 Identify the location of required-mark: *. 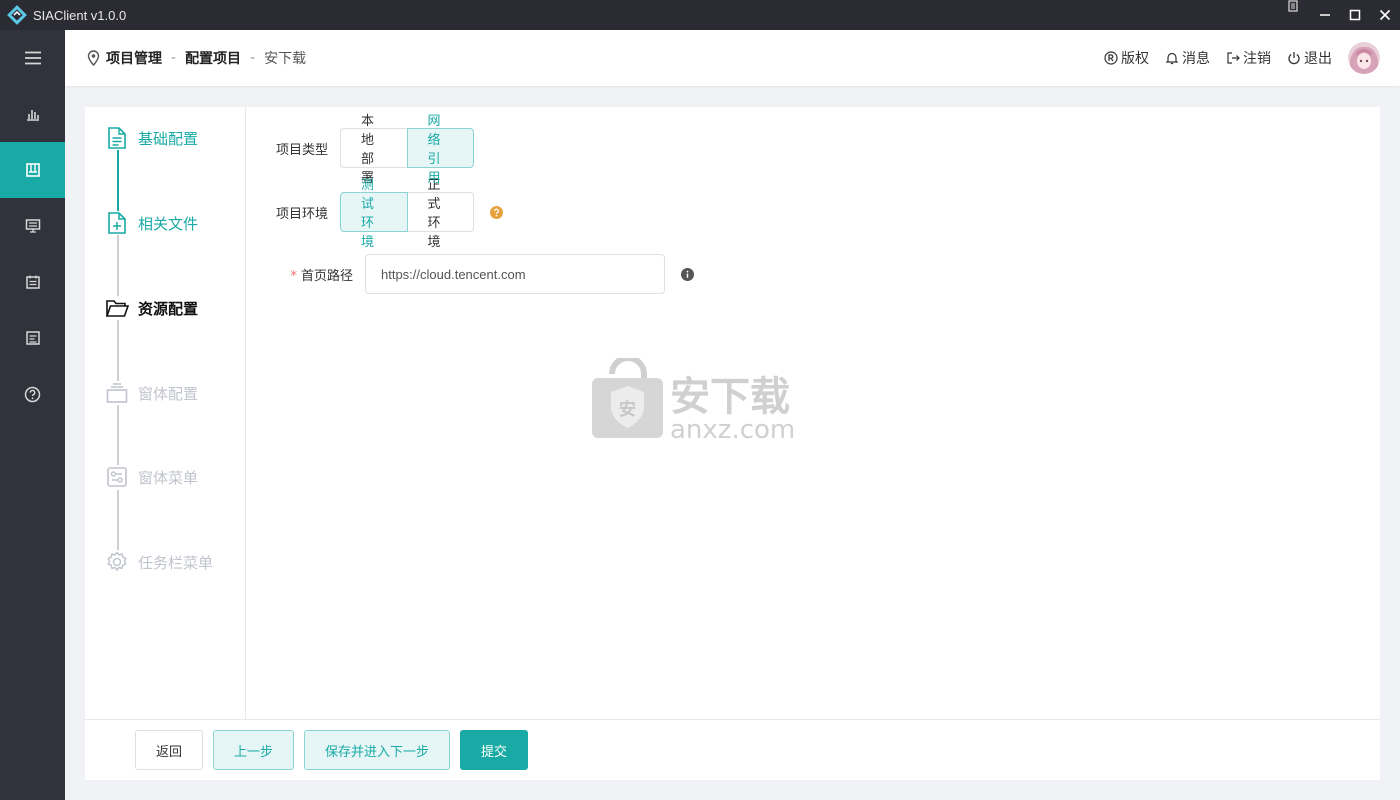
(293, 276).